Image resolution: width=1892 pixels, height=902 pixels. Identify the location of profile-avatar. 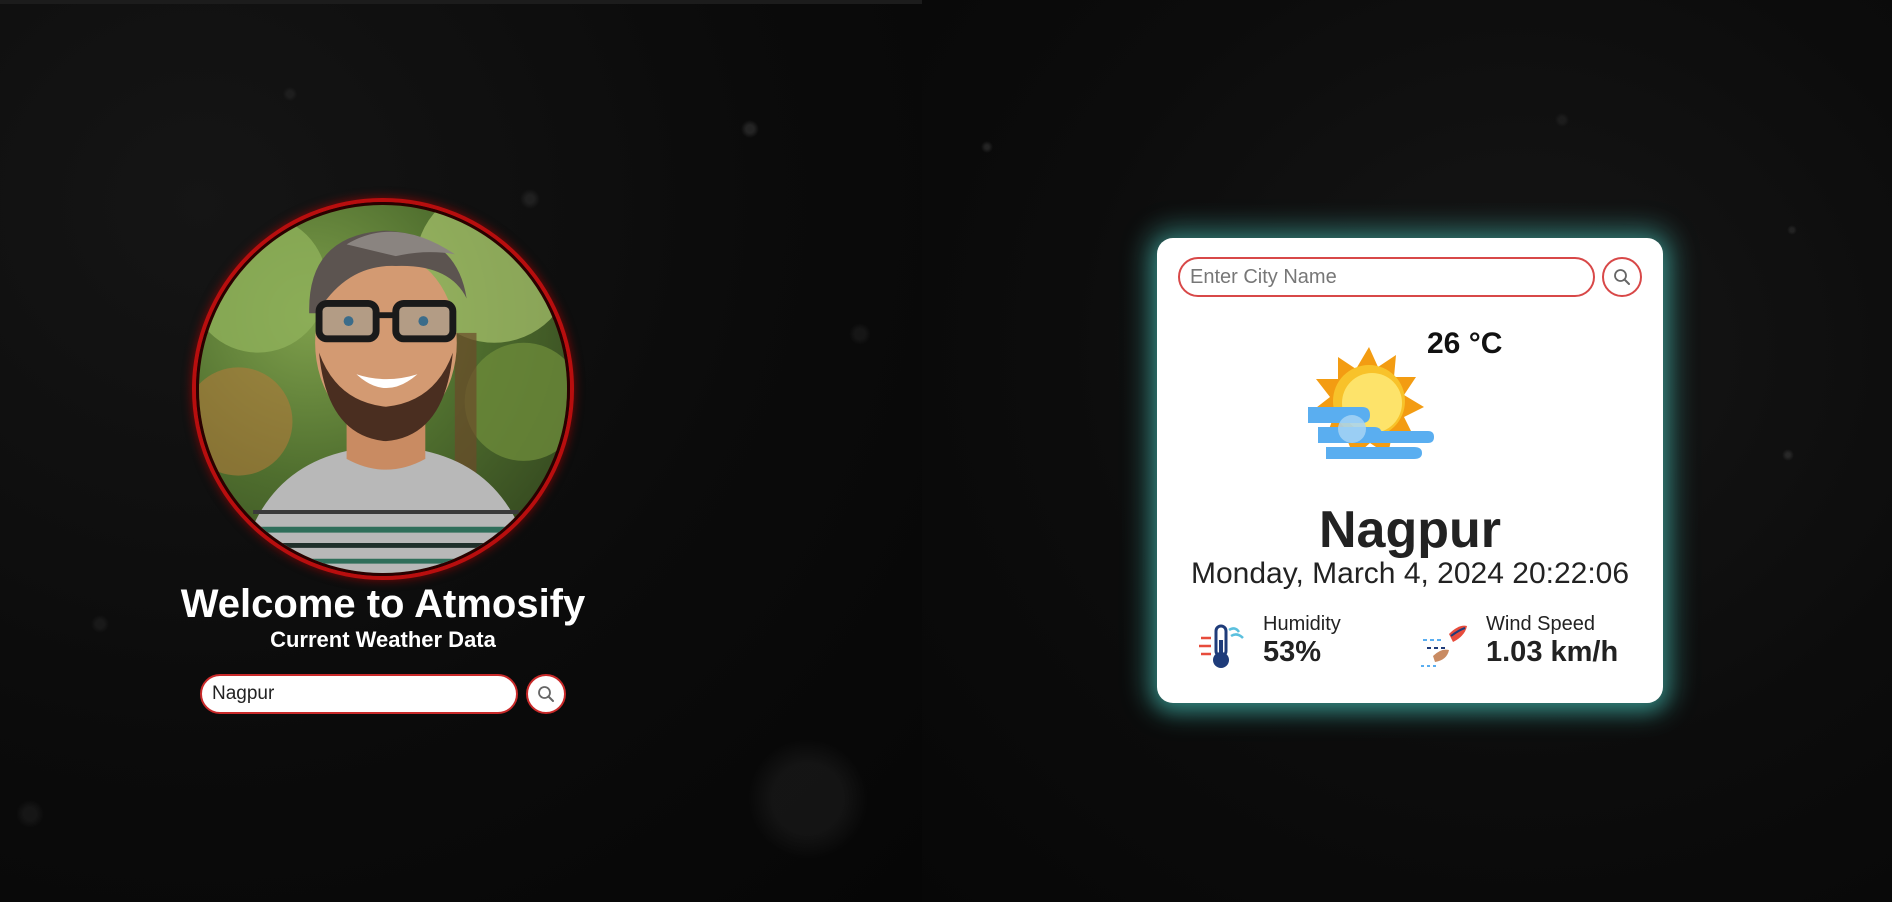
(383, 389).